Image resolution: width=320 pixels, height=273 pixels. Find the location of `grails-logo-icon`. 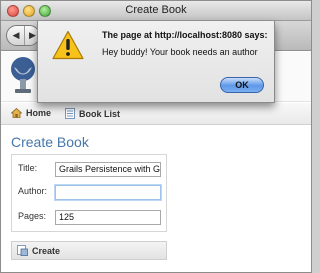

grails-logo-icon is located at coordinates (23, 75).